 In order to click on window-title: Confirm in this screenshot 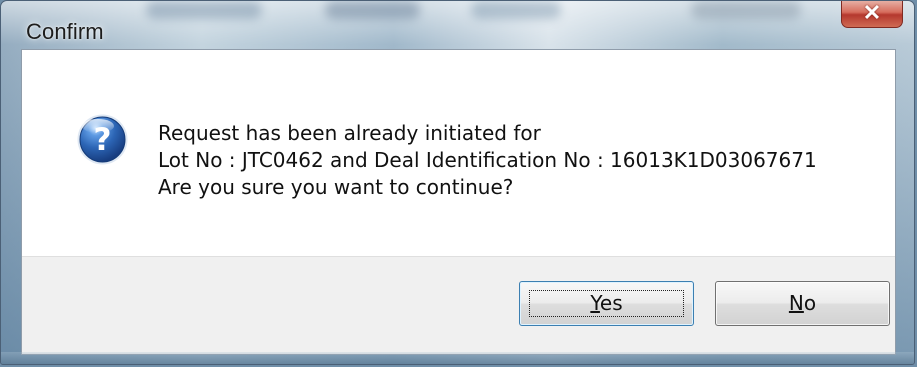, I will do `click(65, 31)`.